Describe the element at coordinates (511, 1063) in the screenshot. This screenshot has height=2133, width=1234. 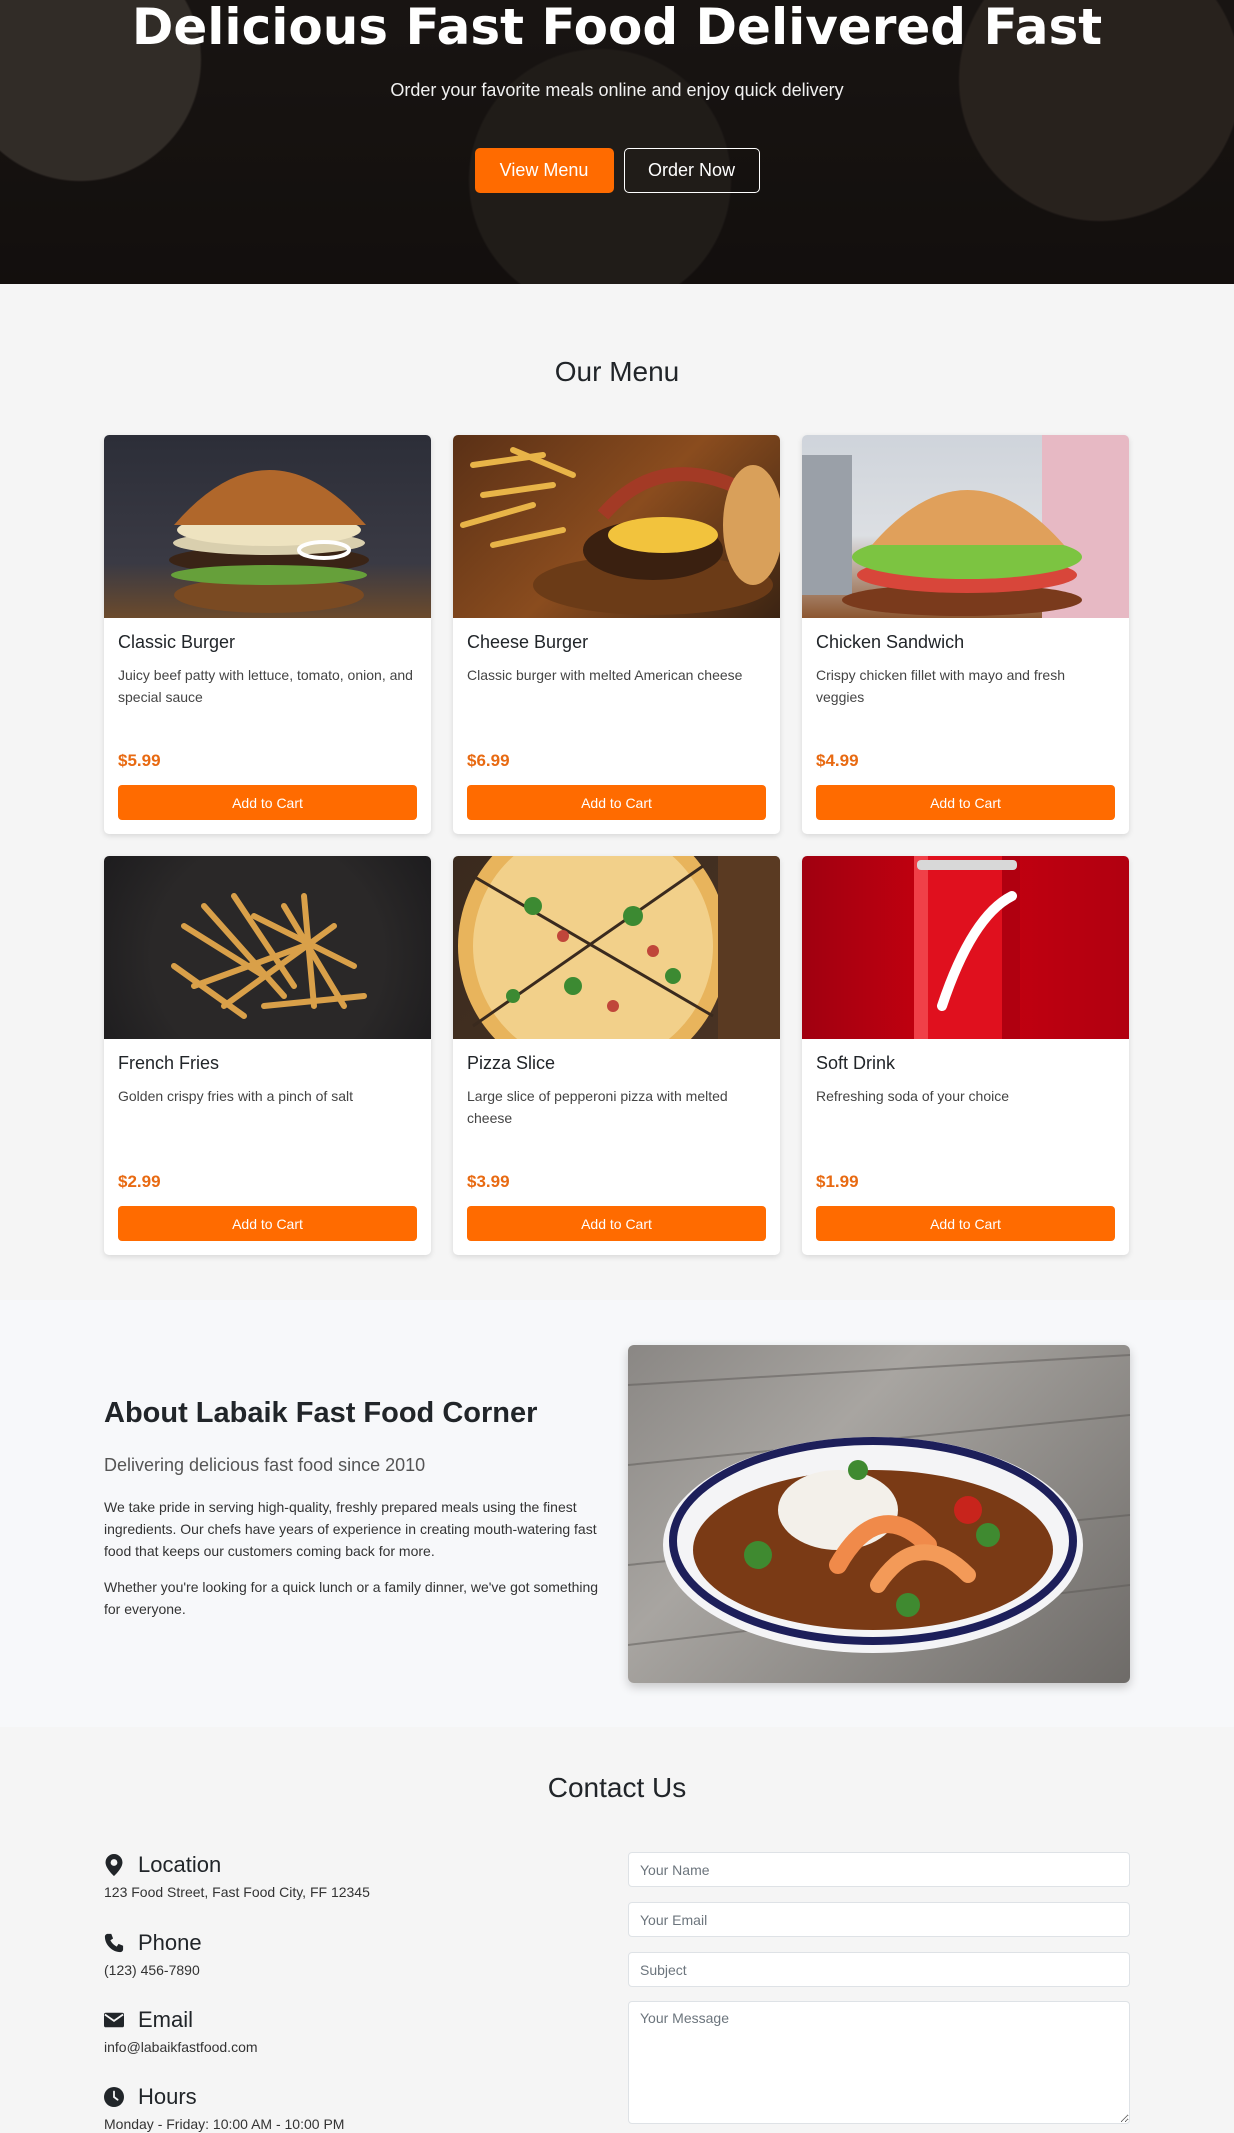
I see `card-title: Pizza Slice` at that location.